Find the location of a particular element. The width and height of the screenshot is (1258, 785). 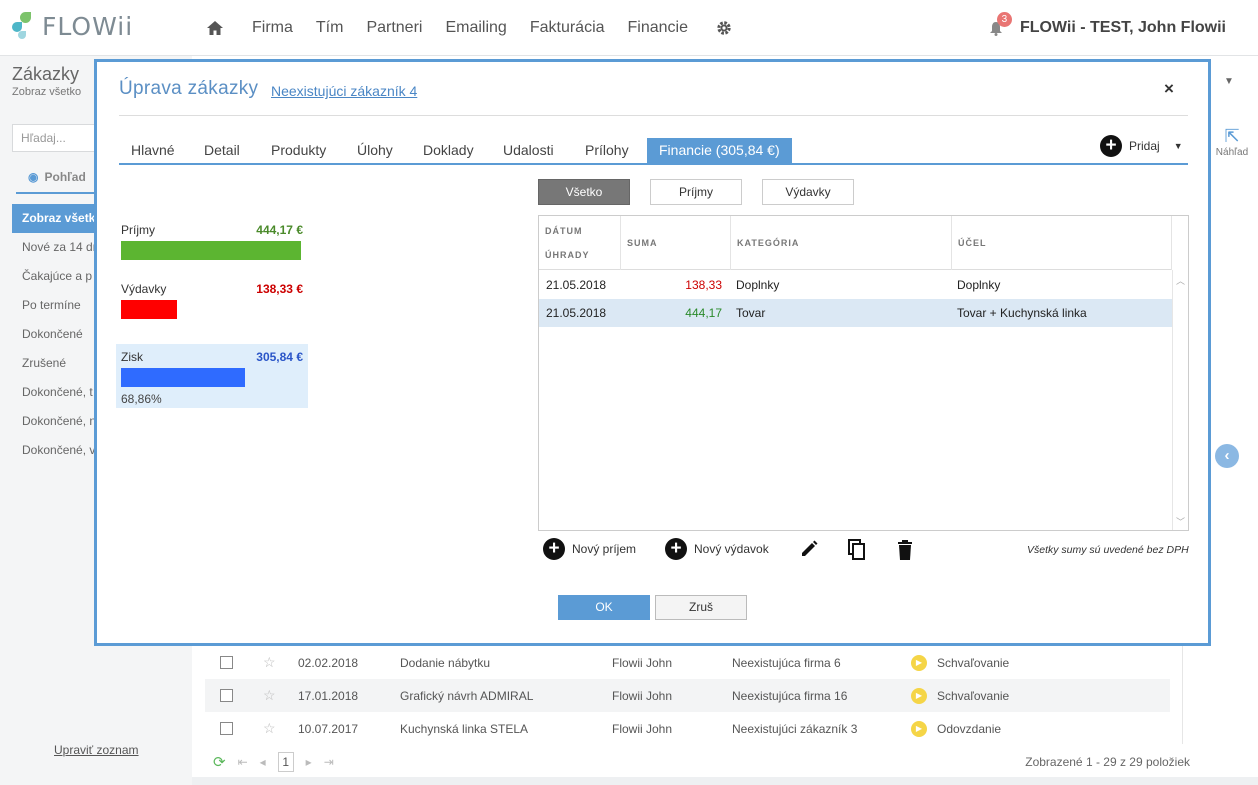

flowii-logo: FLOWii is located at coordinates (72, 26).